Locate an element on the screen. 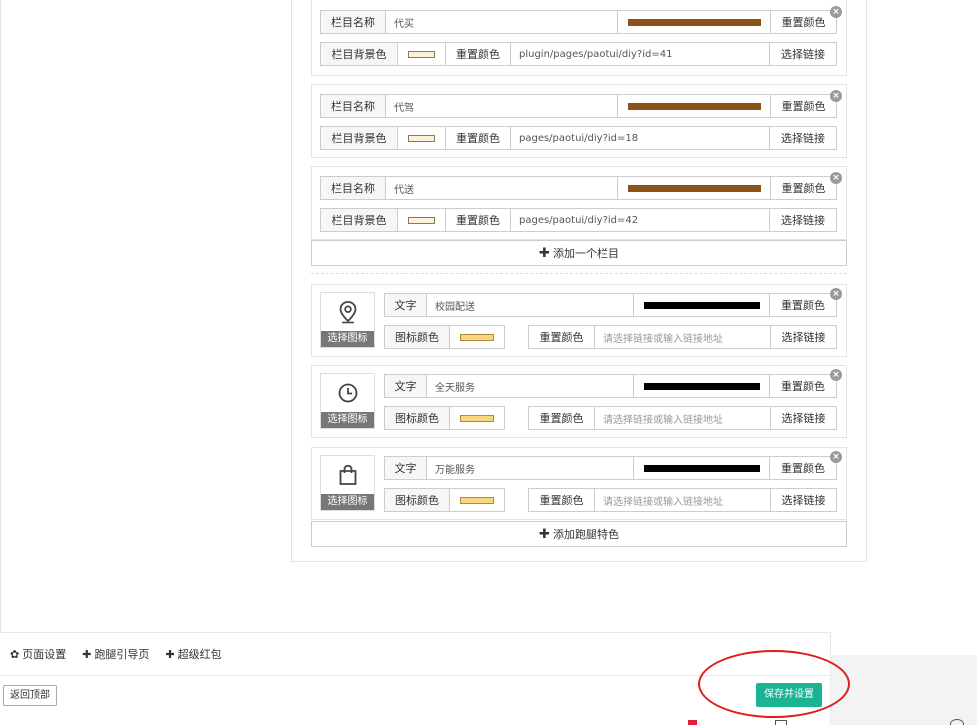 This screenshot has height=725, width=977. add-feature-label: 添加跑腿特色 is located at coordinates (585, 534).